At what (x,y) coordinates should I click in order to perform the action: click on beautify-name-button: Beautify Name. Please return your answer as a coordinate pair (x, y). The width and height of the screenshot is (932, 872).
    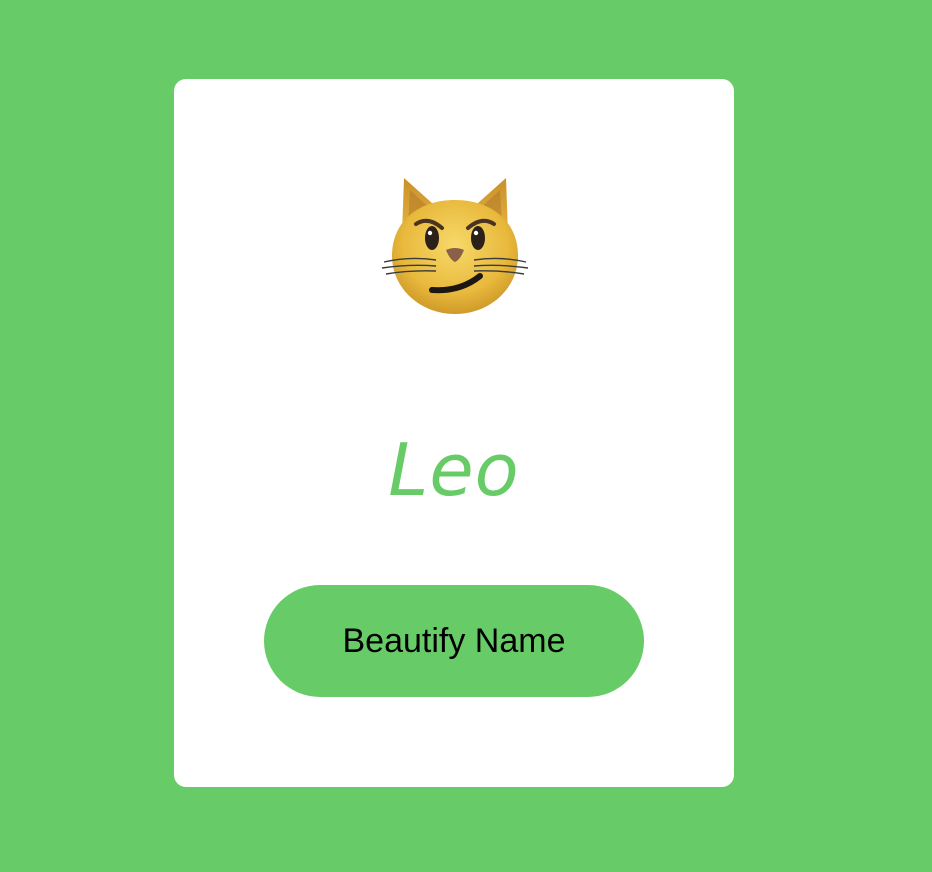
    Looking at the image, I should click on (454, 641).